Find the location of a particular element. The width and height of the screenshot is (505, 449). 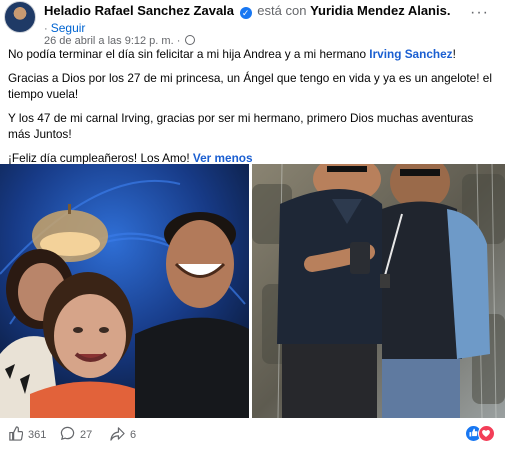

see-less-link: Ver menos is located at coordinates (223, 158).